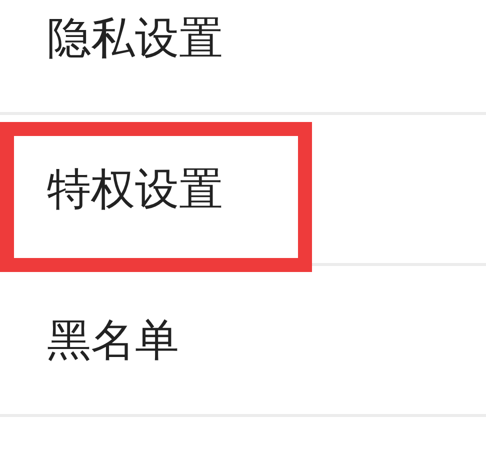 This screenshot has width=486, height=475. What do you see at coordinates (113, 341) in the screenshot?
I see `settings-item-label: 黑名单` at bounding box center [113, 341].